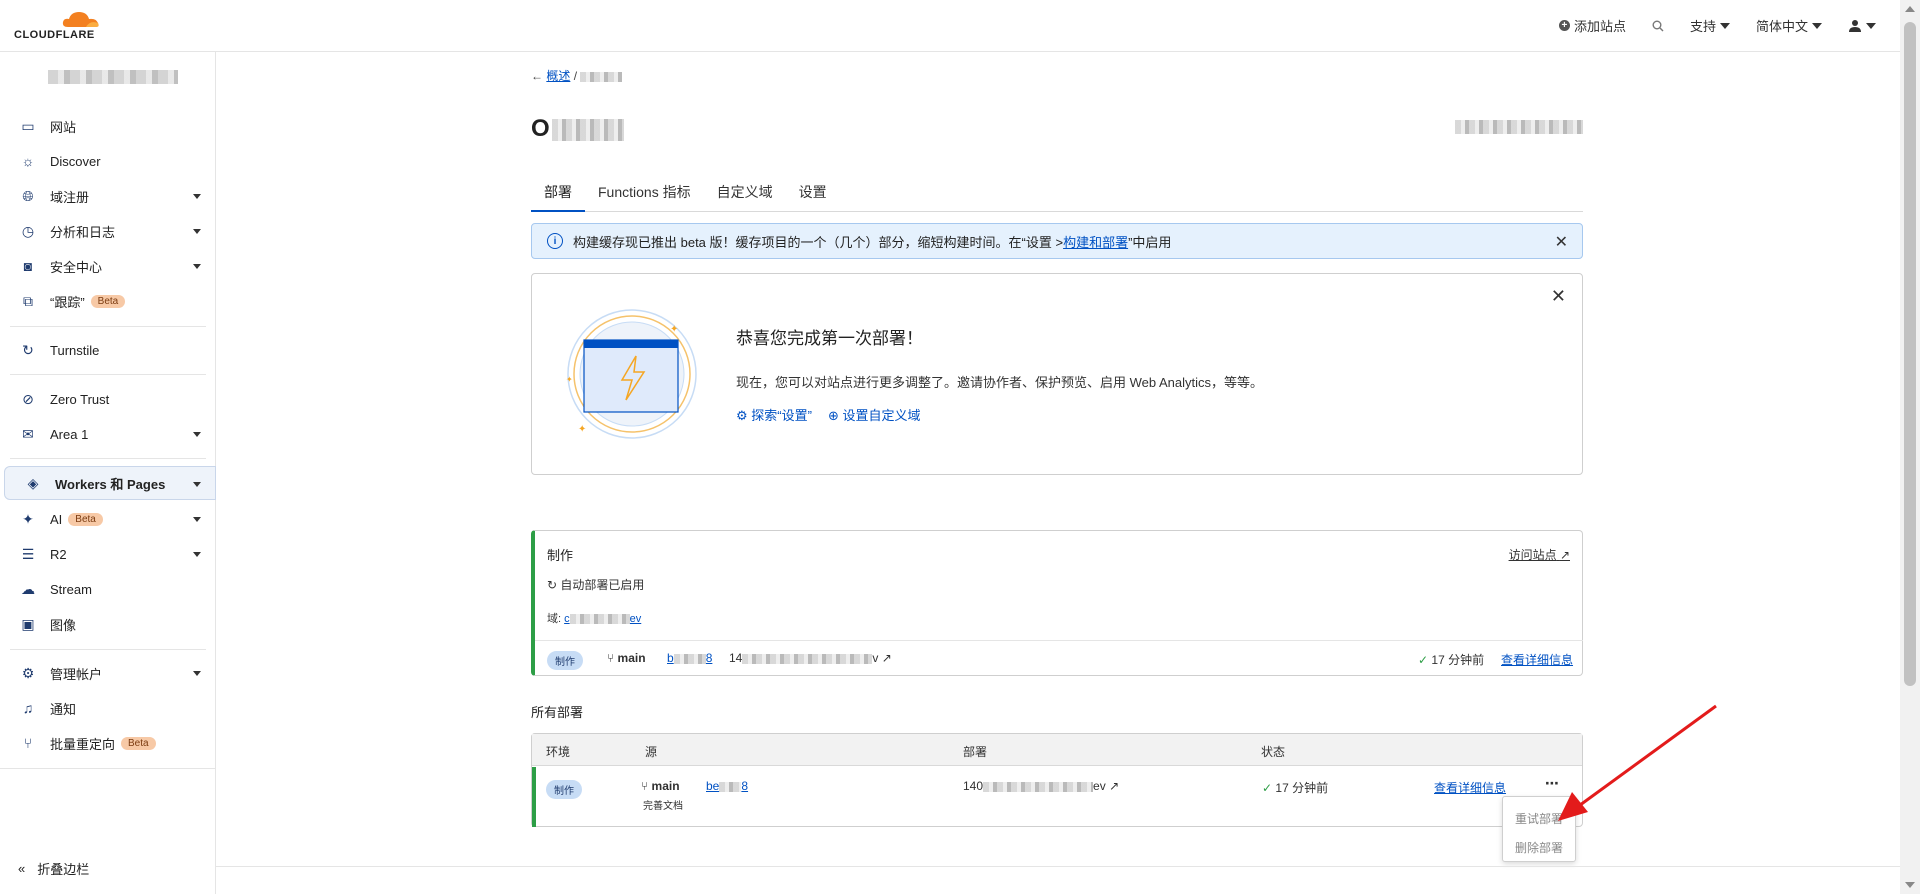  I want to click on sidebar-item-manage-account: ⚙ 管理帐户, so click(107, 673).